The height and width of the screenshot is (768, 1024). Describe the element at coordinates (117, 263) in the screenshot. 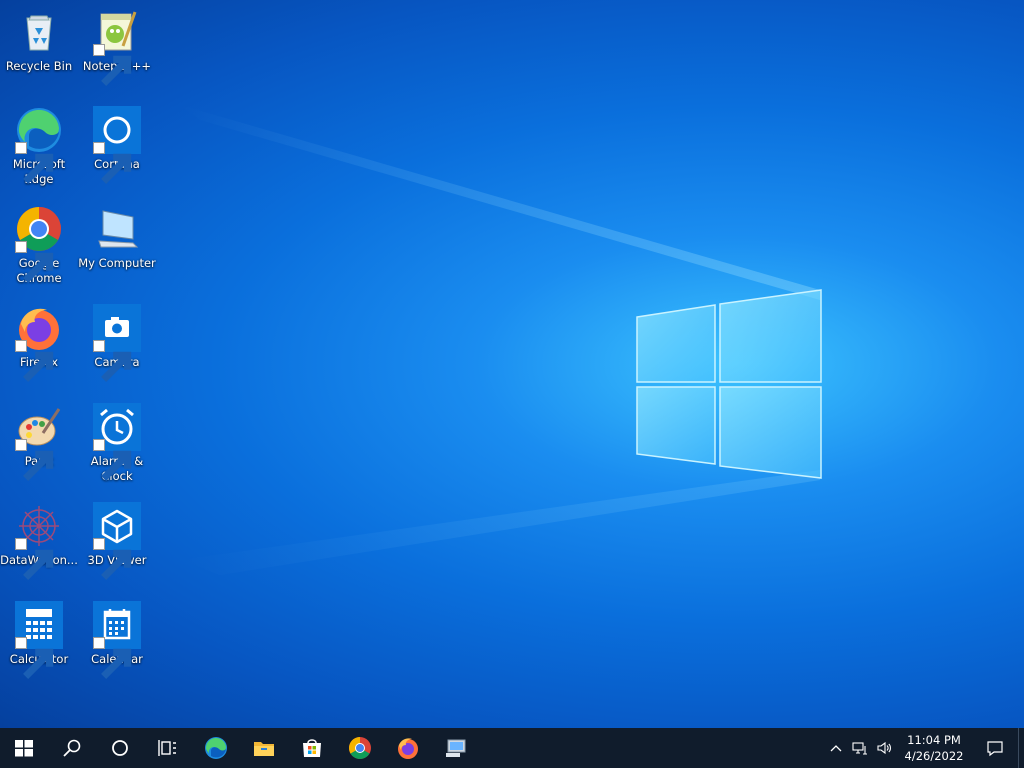

I see `icon-label: My Computer` at that location.